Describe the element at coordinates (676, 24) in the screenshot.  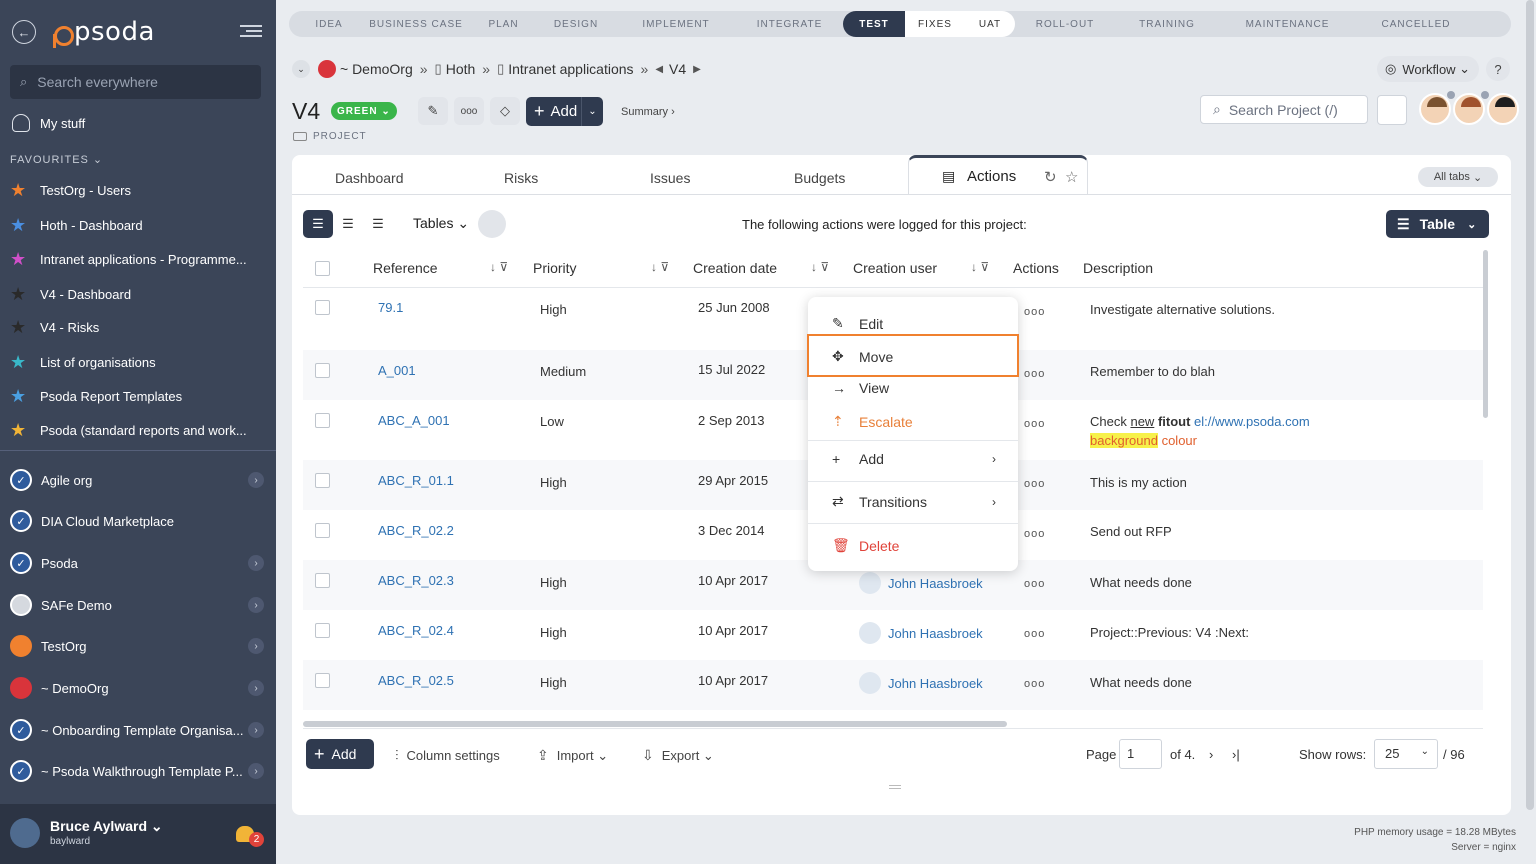
I see `stage-implement: IMPLEMENT` at that location.